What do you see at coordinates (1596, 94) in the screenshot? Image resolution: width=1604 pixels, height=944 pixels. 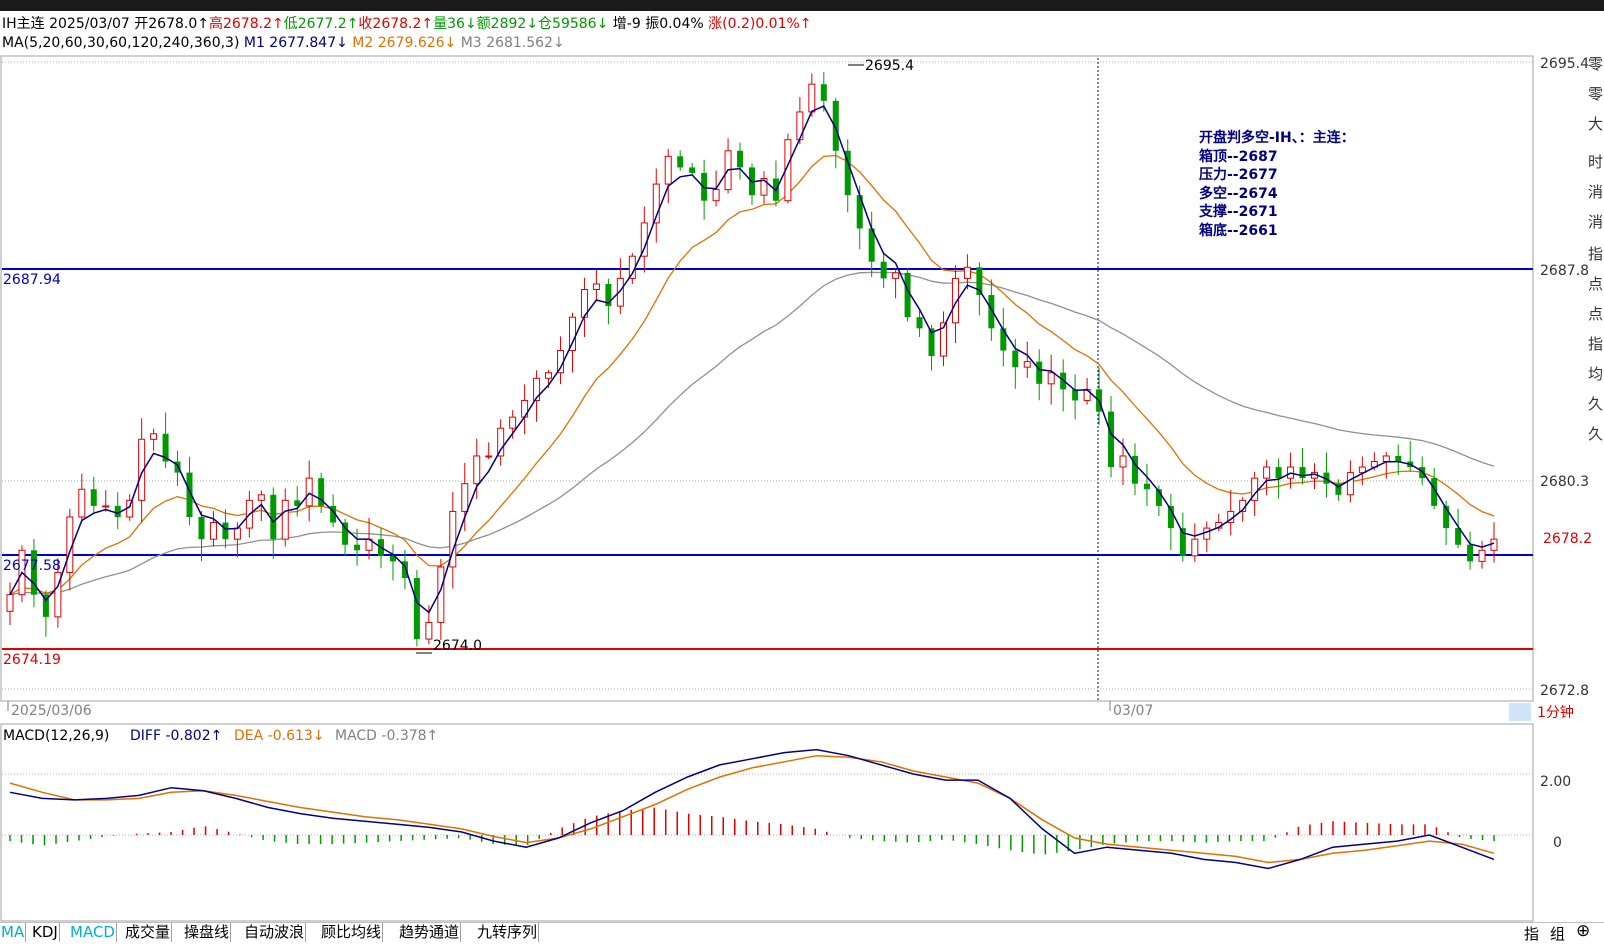 I see `rp-char-2: 零` at bounding box center [1596, 94].